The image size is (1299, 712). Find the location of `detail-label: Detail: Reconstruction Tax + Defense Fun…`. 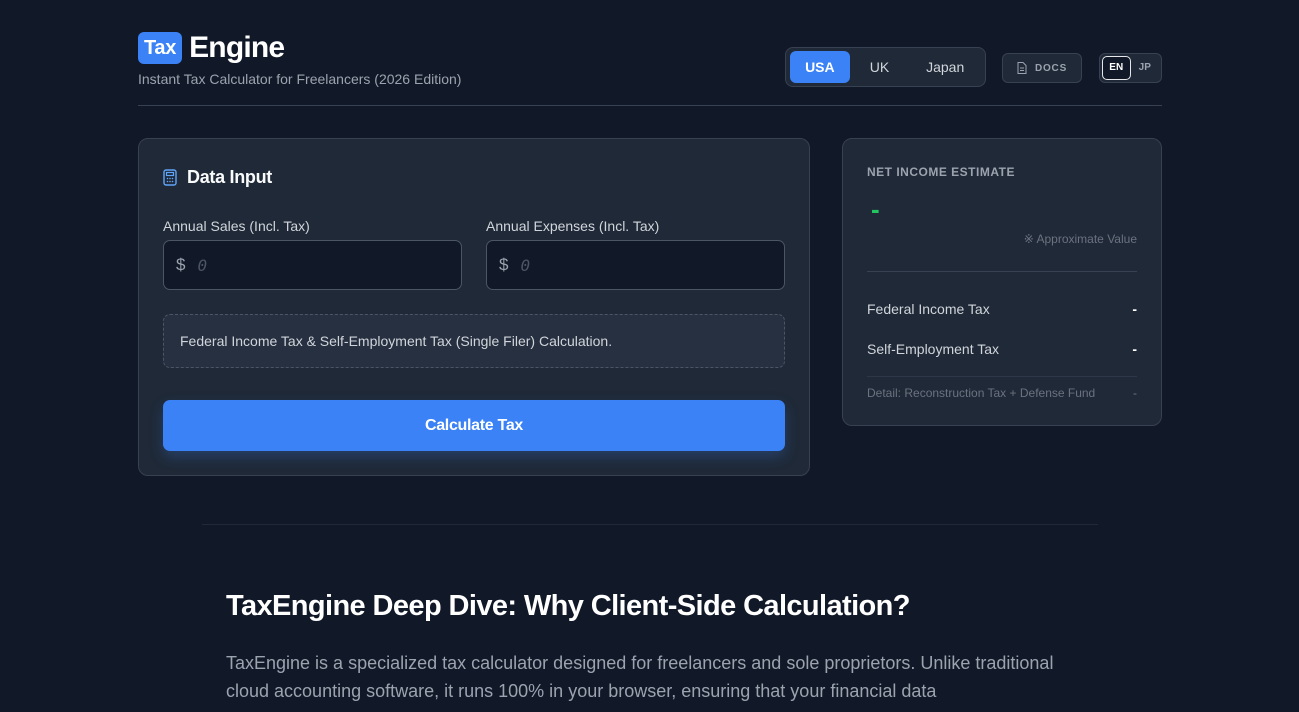

detail-label: Detail: Reconstruction Tax + Defense Fun… is located at coordinates (981, 393).